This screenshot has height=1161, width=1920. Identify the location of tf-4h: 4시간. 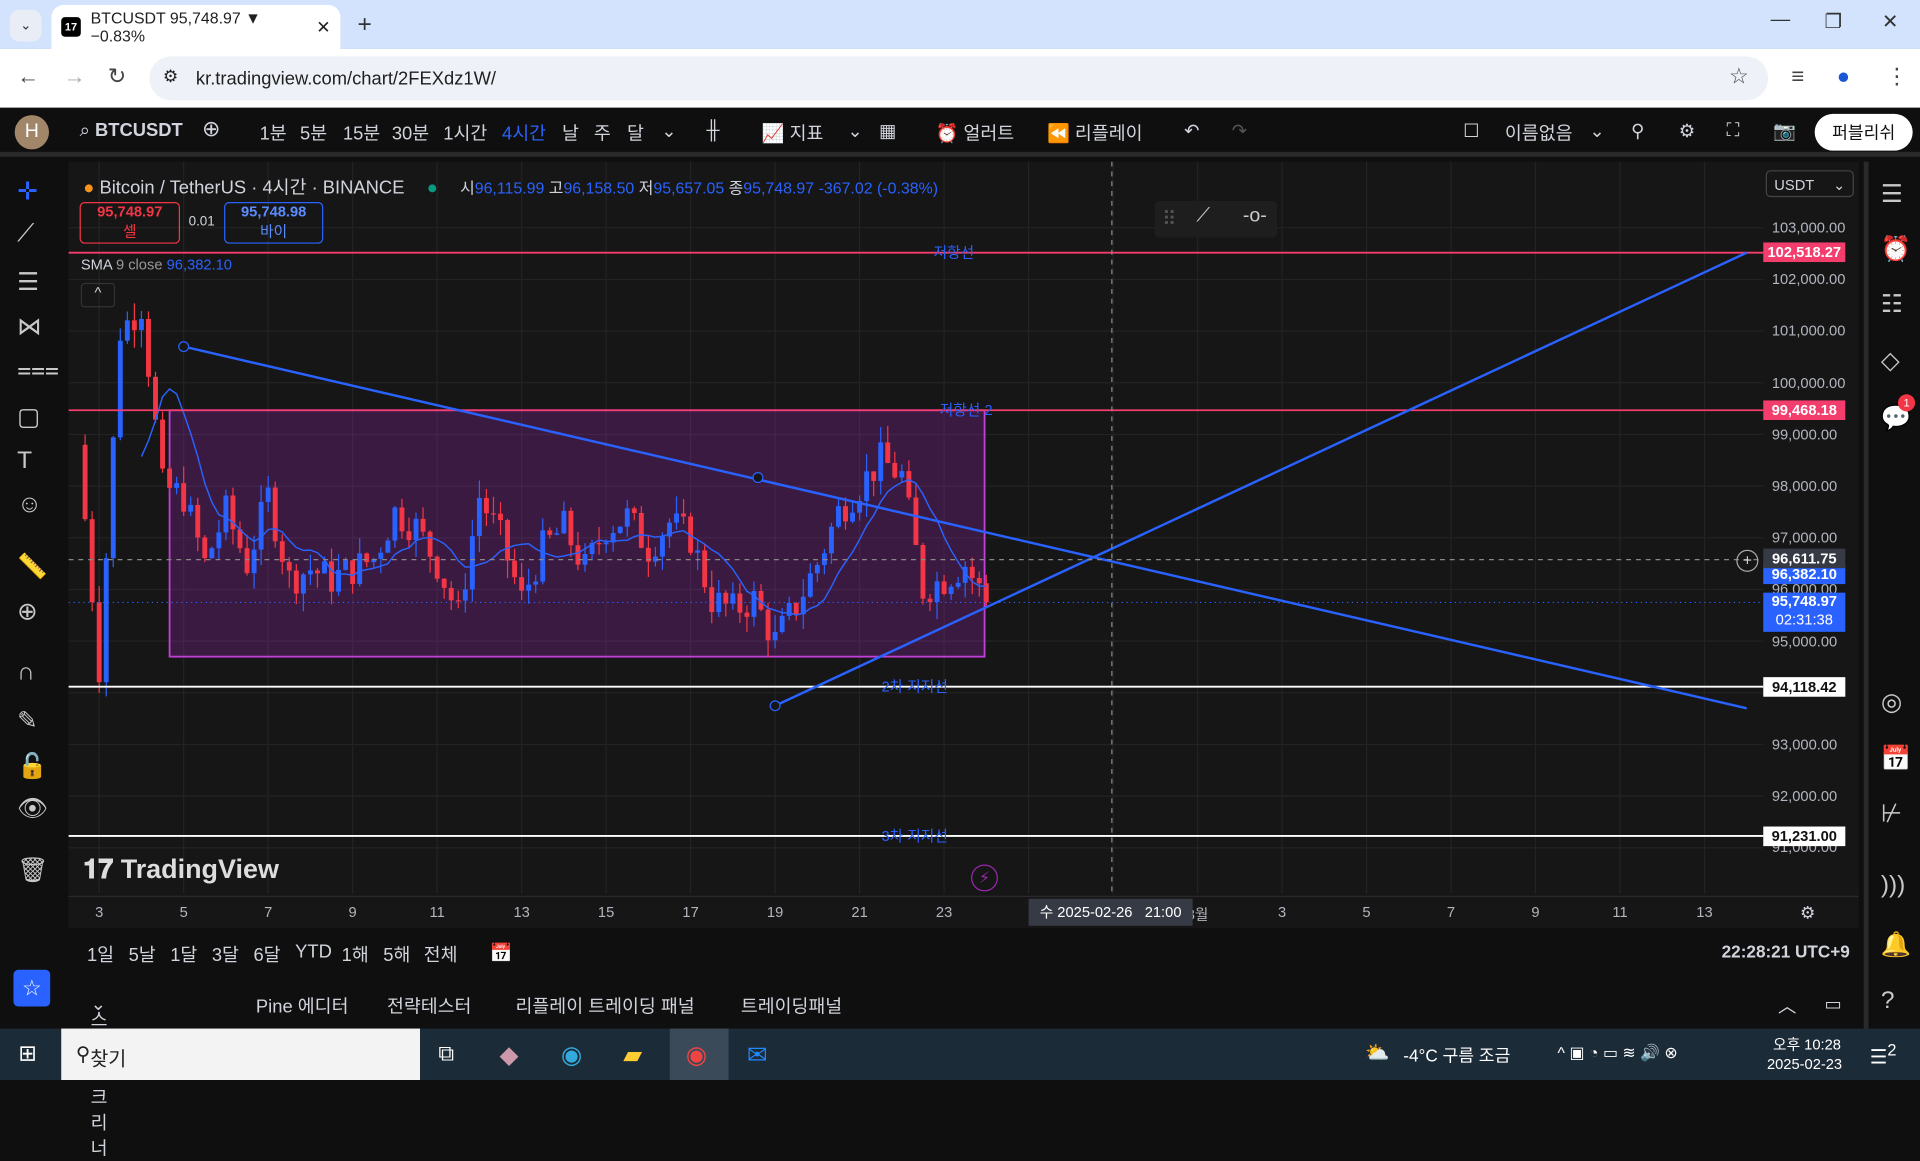
(524, 133).